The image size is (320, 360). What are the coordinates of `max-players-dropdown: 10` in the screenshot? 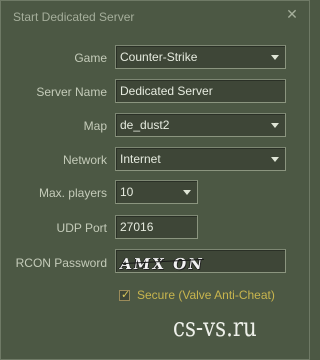 It's located at (156, 192).